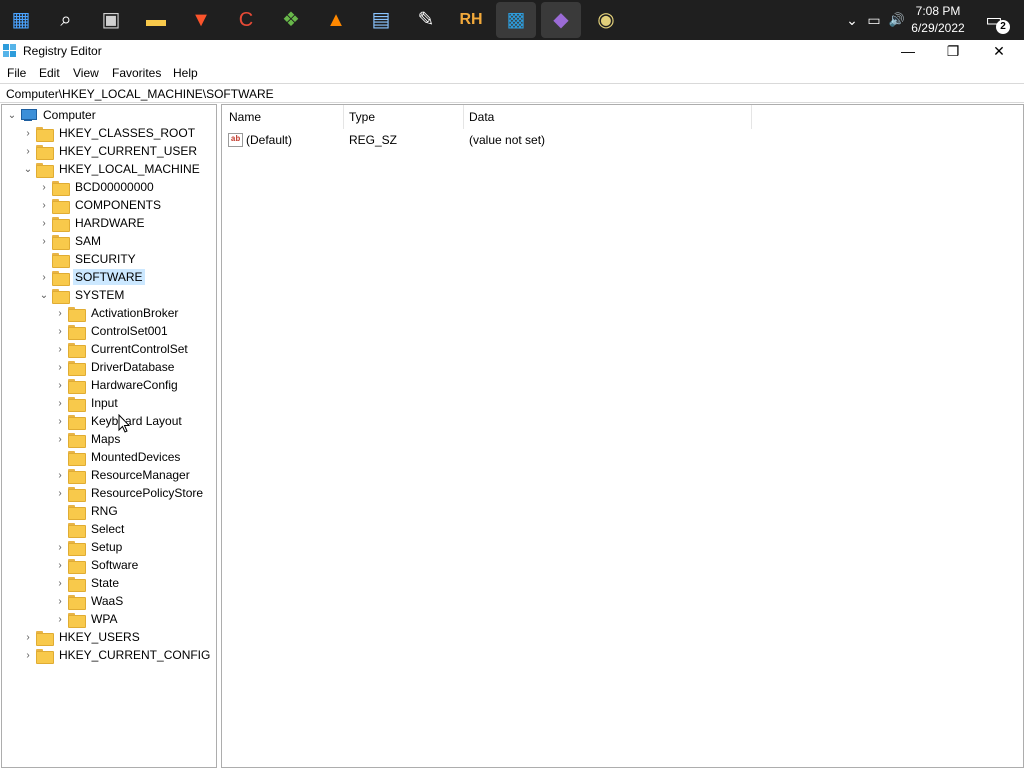 The height and width of the screenshot is (768, 1024). I want to click on disc-icon-glyph: ◉, so click(606, 20).